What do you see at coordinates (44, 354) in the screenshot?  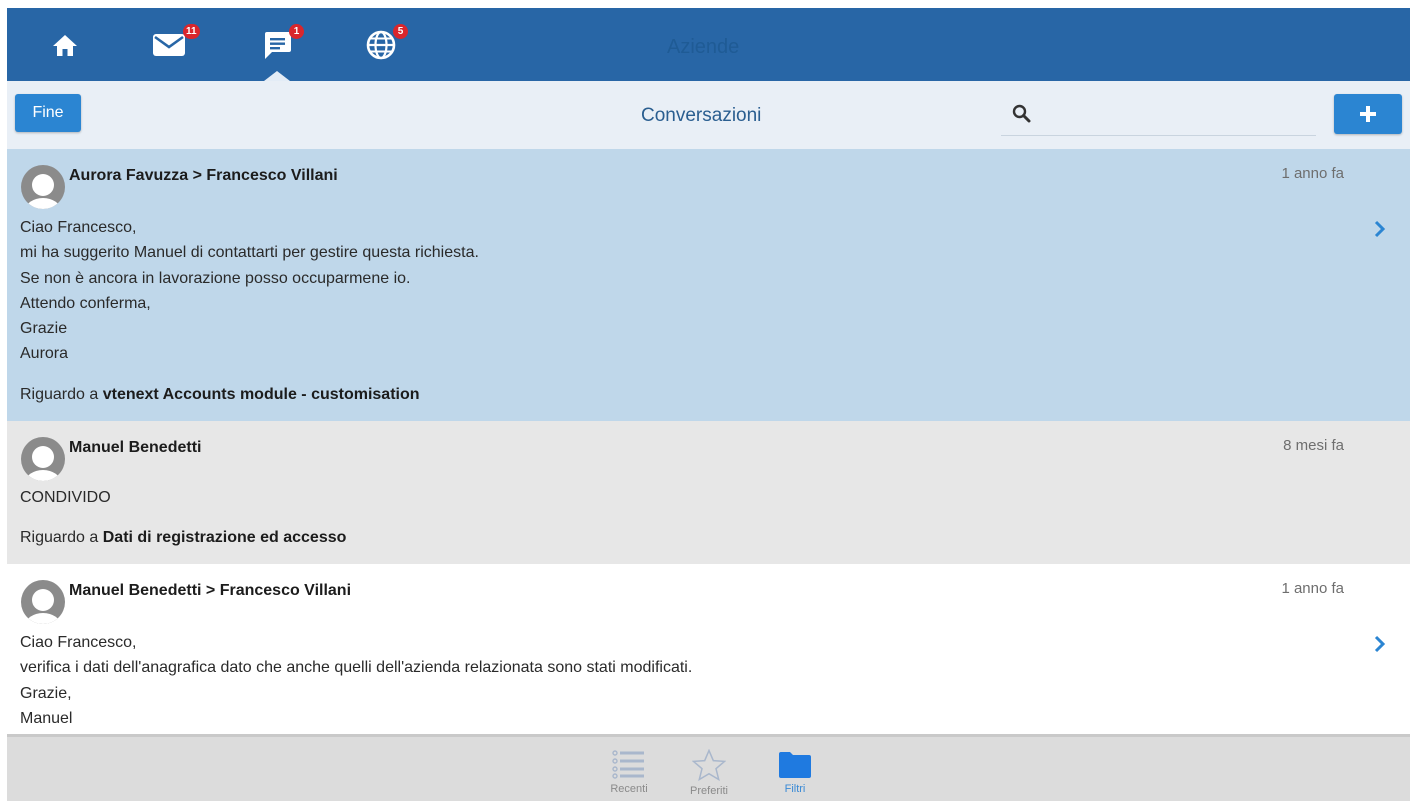 I see `message-line: Aurora` at bounding box center [44, 354].